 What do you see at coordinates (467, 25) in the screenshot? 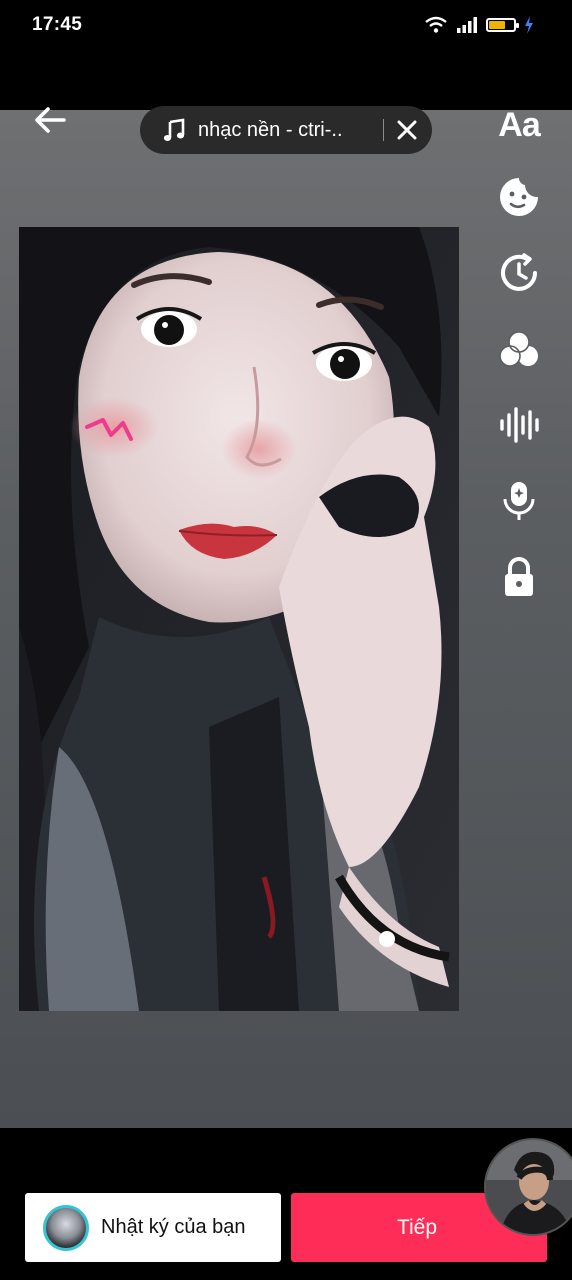
I see `signal-icon` at bounding box center [467, 25].